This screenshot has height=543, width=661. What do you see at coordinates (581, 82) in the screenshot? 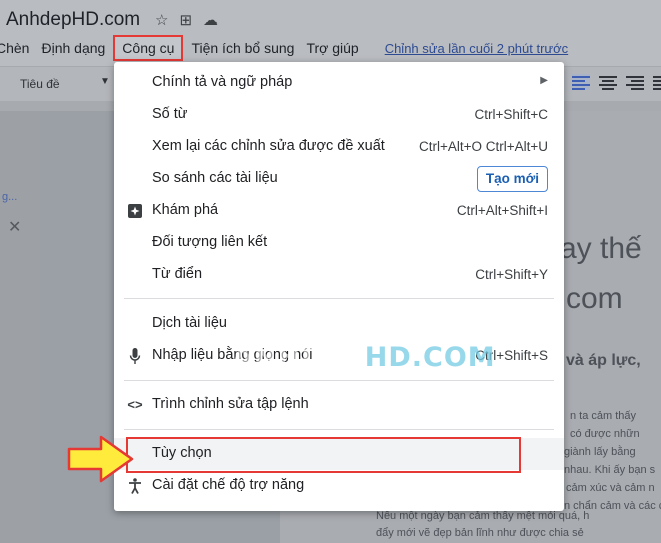
I see `align-left-icon` at bounding box center [581, 82].